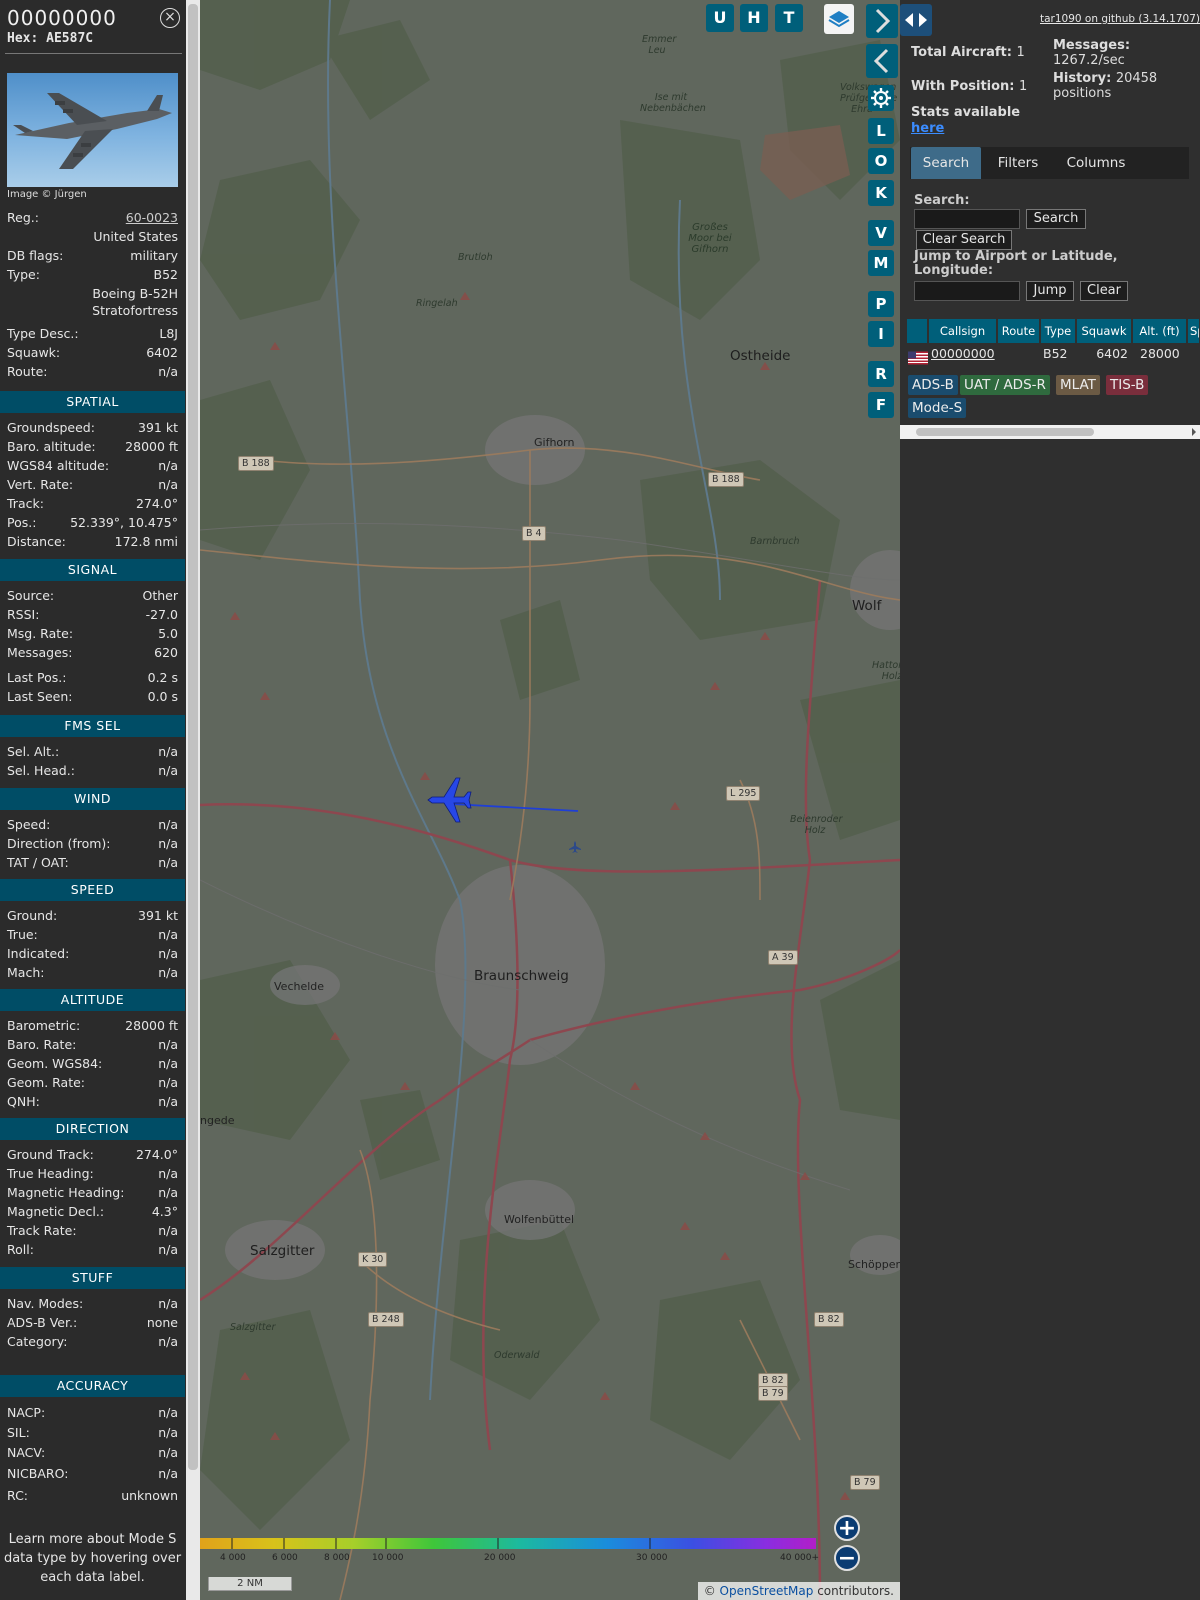  Describe the element at coordinates (65, 1193) in the screenshot. I see `info-label: Magnetic Heading:` at that location.